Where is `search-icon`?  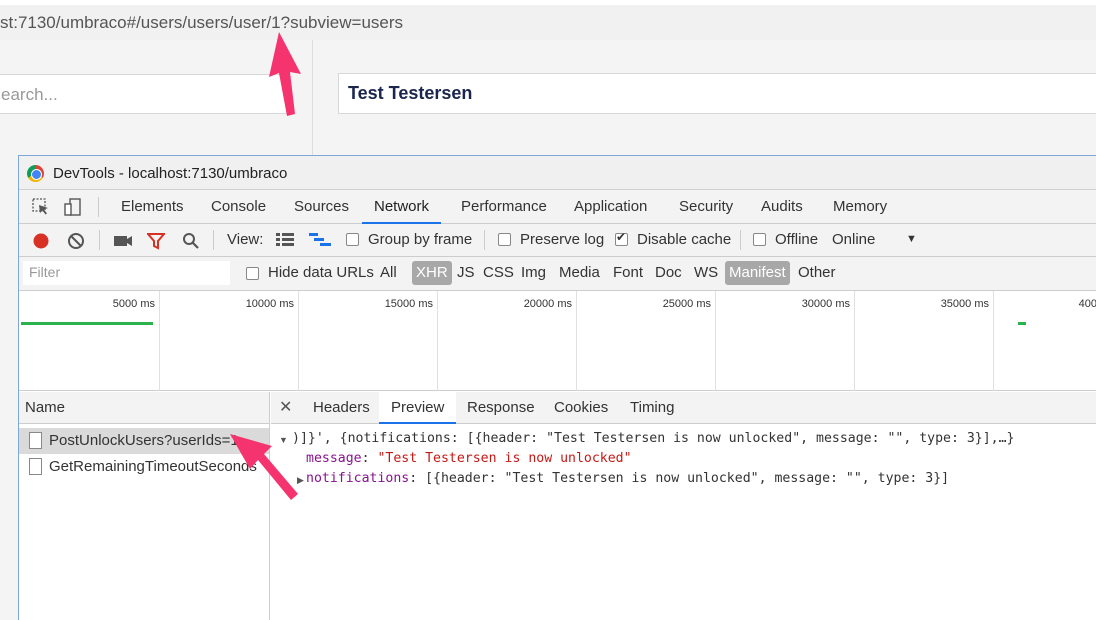
search-icon is located at coordinates (191, 241).